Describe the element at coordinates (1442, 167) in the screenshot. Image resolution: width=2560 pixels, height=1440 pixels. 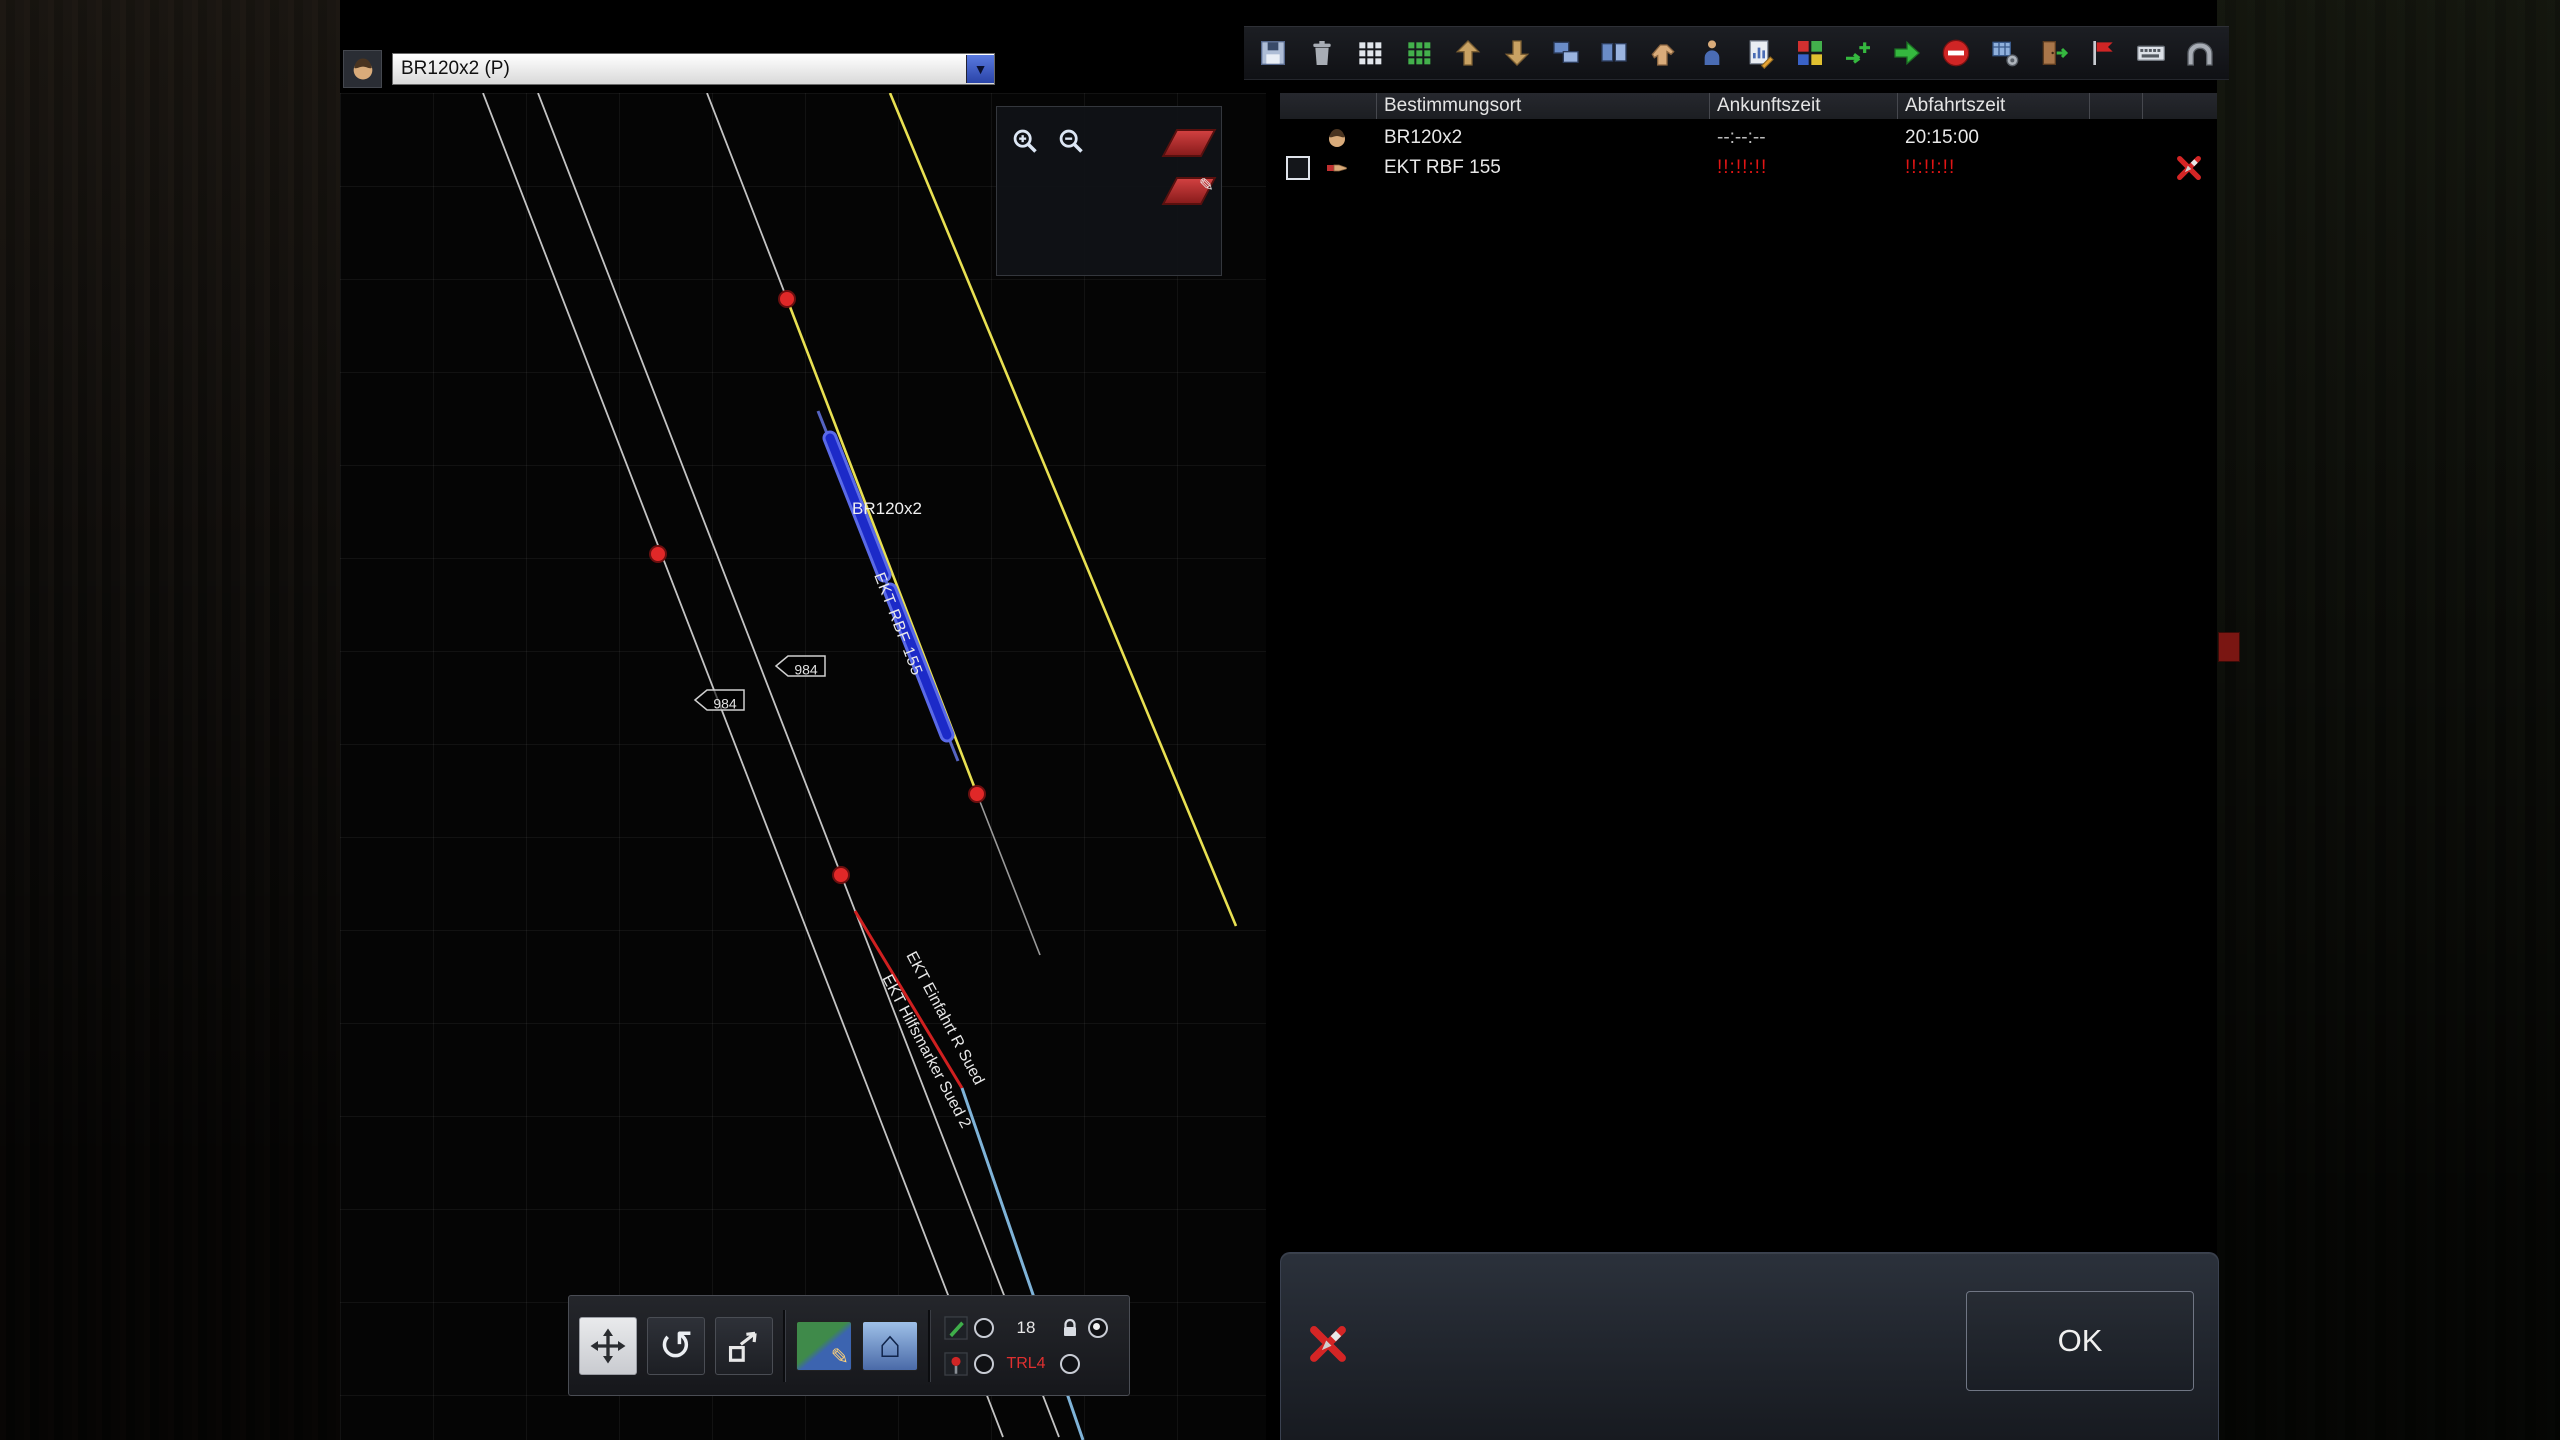
I see `row-destination: EKT RBF 155` at that location.